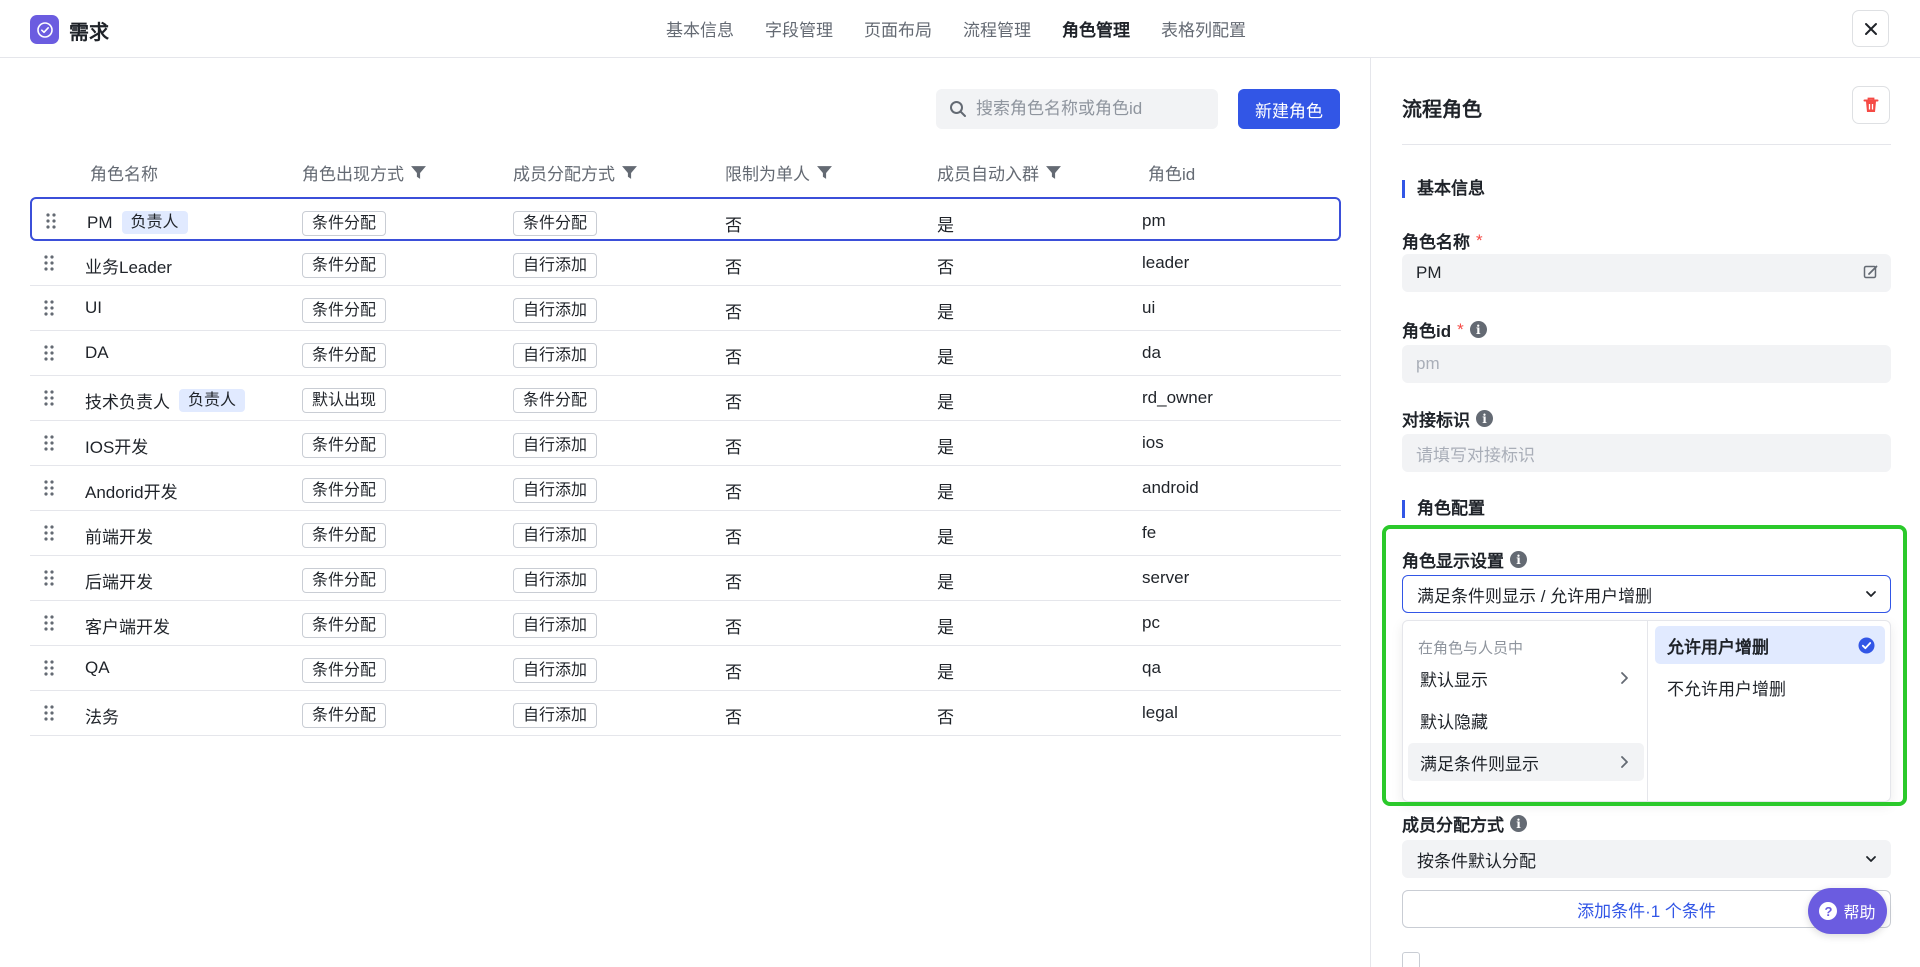  Describe the element at coordinates (575, 172) in the screenshot. I see `column-header-assign: 成员分配方式` at that location.